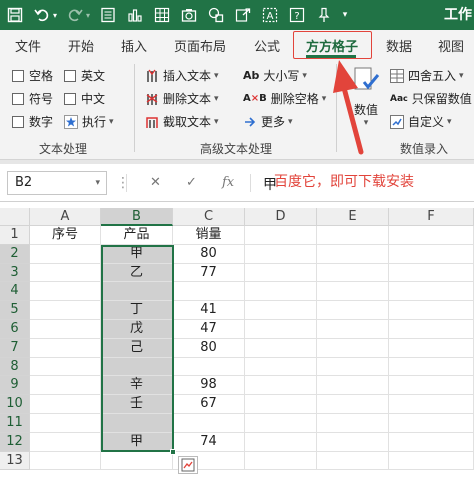 The height and width of the screenshot is (477, 474). Describe the element at coordinates (97, 183) in the screenshot. I see `chevron-down-icon: ▾` at that location.